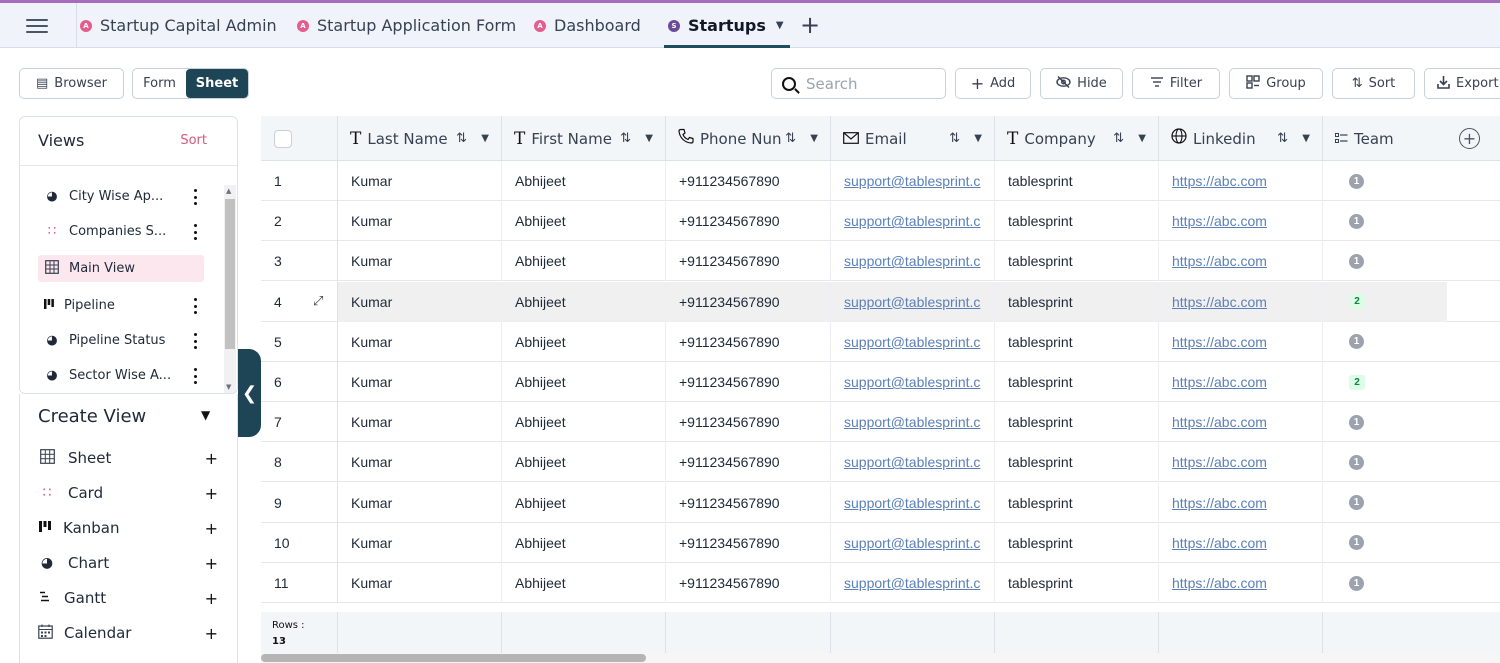  I want to click on row-number-cell: 8, so click(299, 462).